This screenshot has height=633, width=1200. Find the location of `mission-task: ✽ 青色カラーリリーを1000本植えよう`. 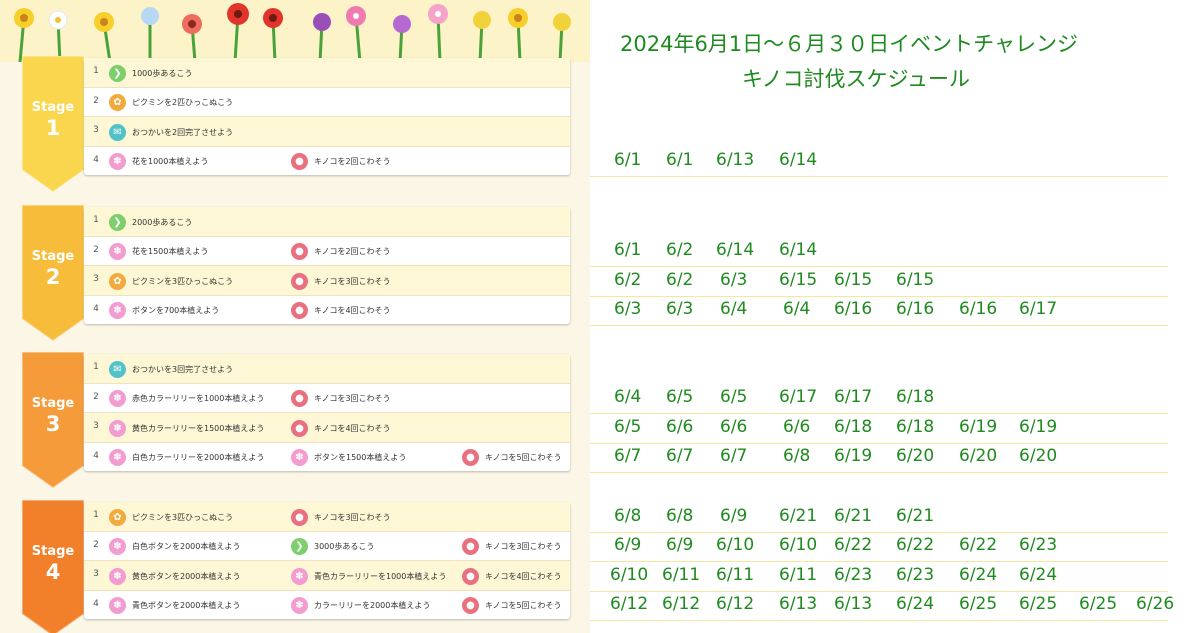

mission-task: ✽ 青色カラーリリーを1000本植えよう is located at coordinates (368, 576).